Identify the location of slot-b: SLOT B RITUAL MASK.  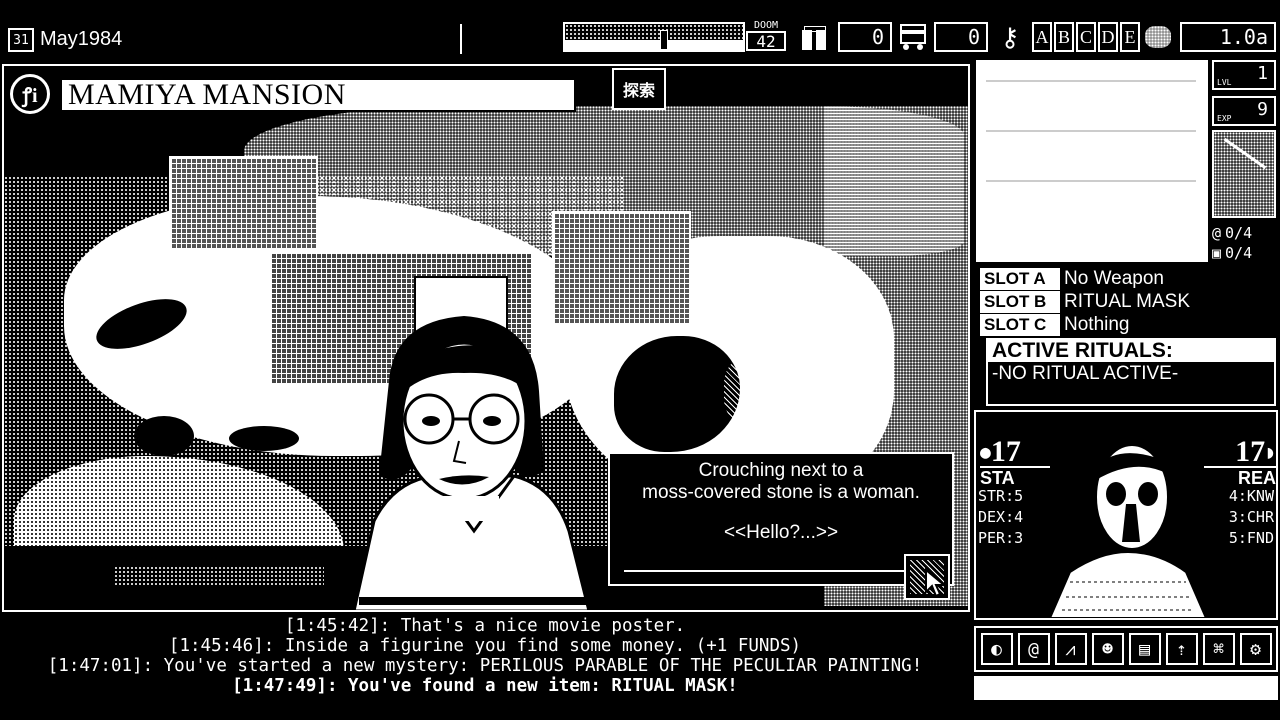
(1129, 302).